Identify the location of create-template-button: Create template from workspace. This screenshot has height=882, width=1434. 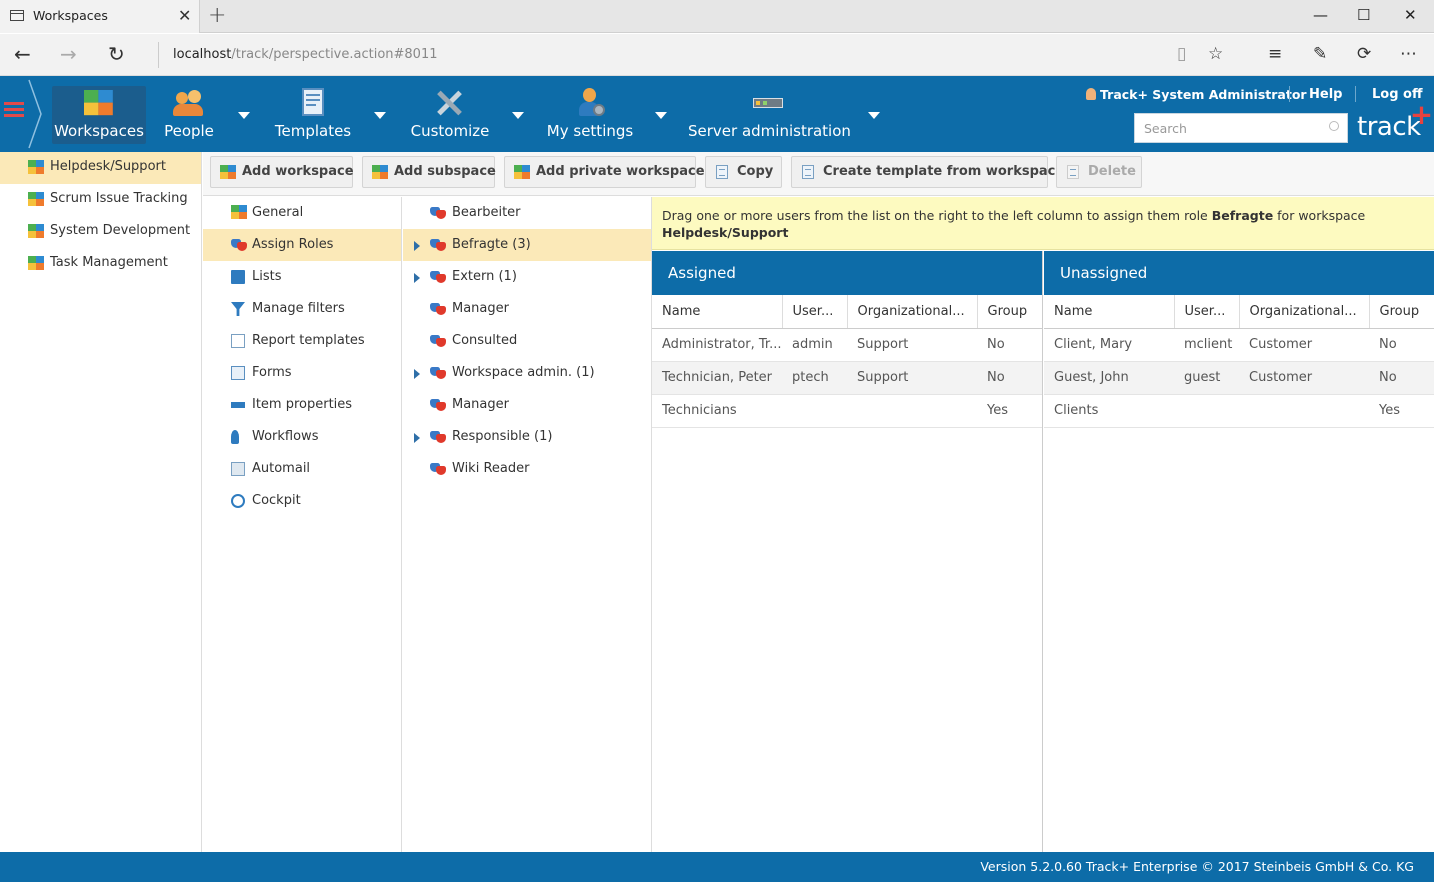
(927, 172).